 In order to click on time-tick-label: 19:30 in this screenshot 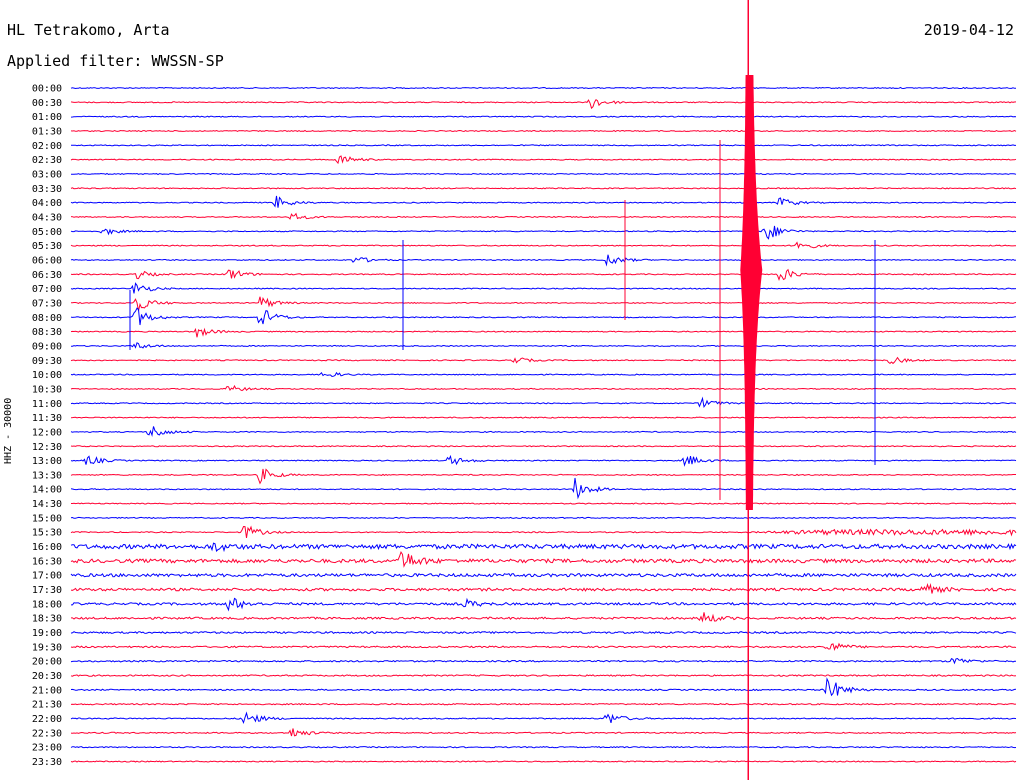, I will do `click(47, 647)`.